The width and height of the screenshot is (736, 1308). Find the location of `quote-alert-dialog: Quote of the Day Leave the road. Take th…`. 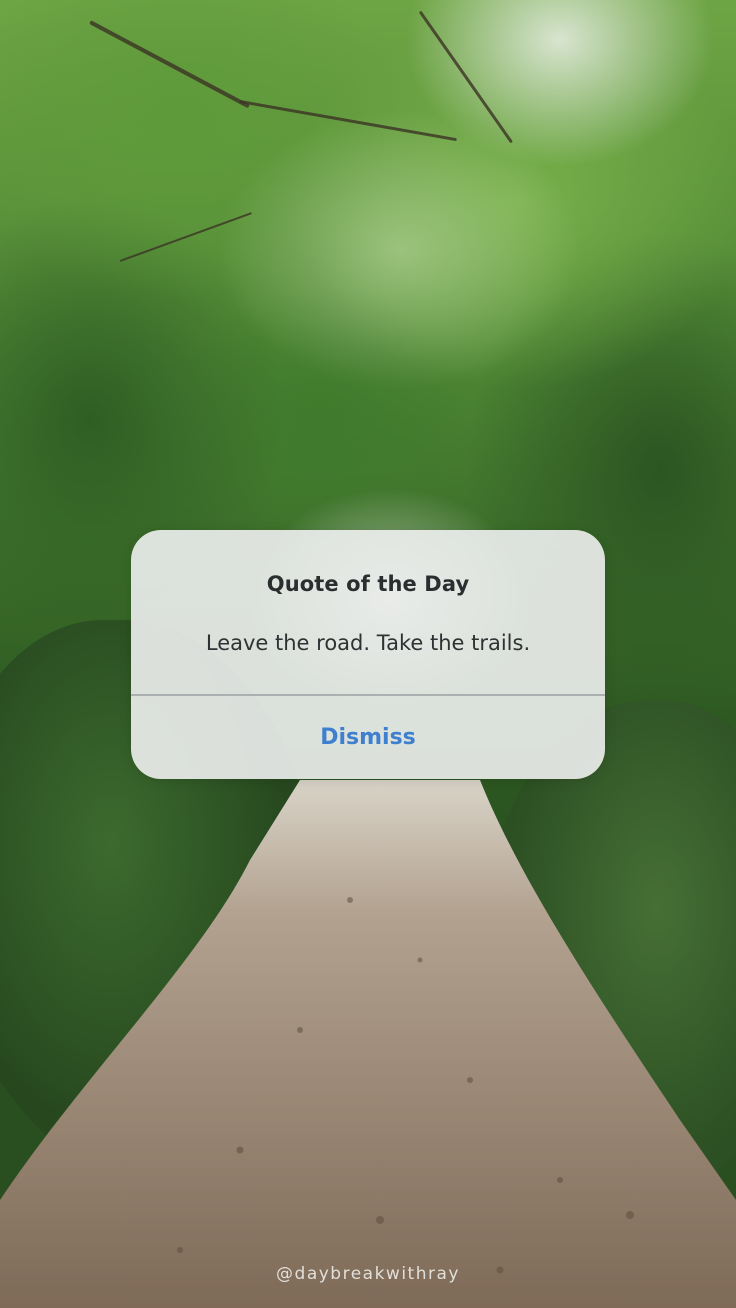

quote-alert-dialog: Quote of the Day Leave the road. Take th… is located at coordinates (368, 654).